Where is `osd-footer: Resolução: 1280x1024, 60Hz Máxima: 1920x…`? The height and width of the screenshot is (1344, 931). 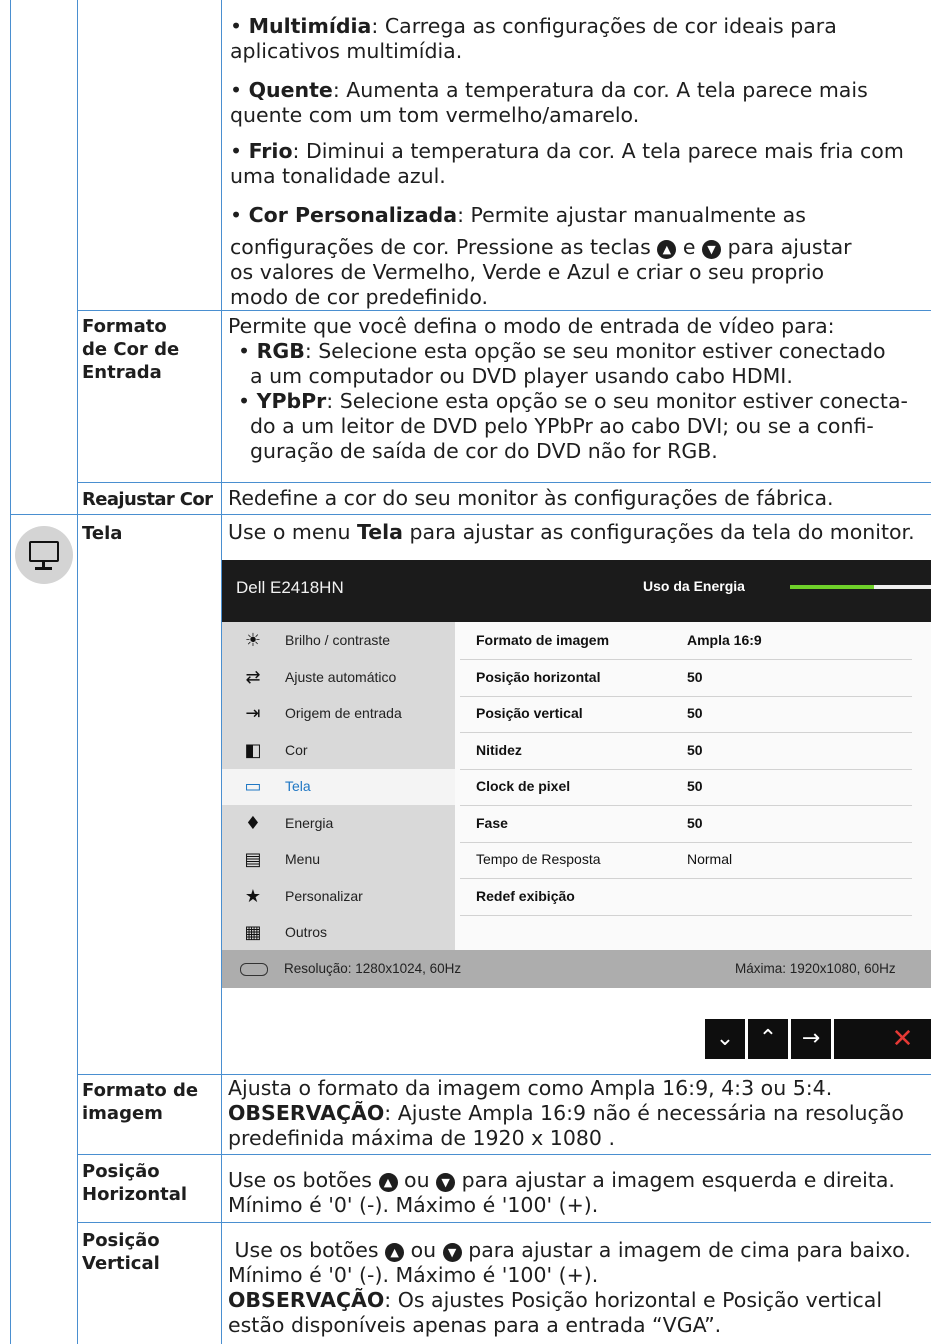 osd-footer: Resolução: 1280x1024, 60Hz Máxima: 1920x… is located at coordinates (576, 969).